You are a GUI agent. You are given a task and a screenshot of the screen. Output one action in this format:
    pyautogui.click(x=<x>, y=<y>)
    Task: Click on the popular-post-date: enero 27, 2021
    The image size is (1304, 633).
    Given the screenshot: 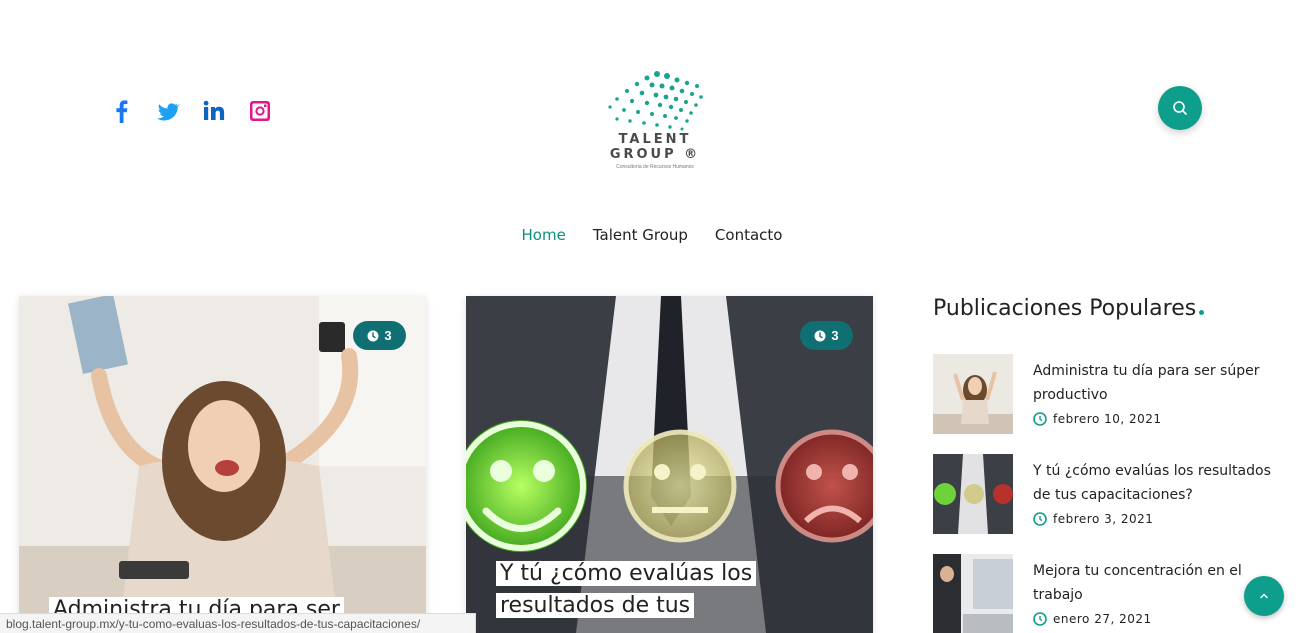 What is the action you would take?
    pyautogui.click(x=1092, y=619)
    